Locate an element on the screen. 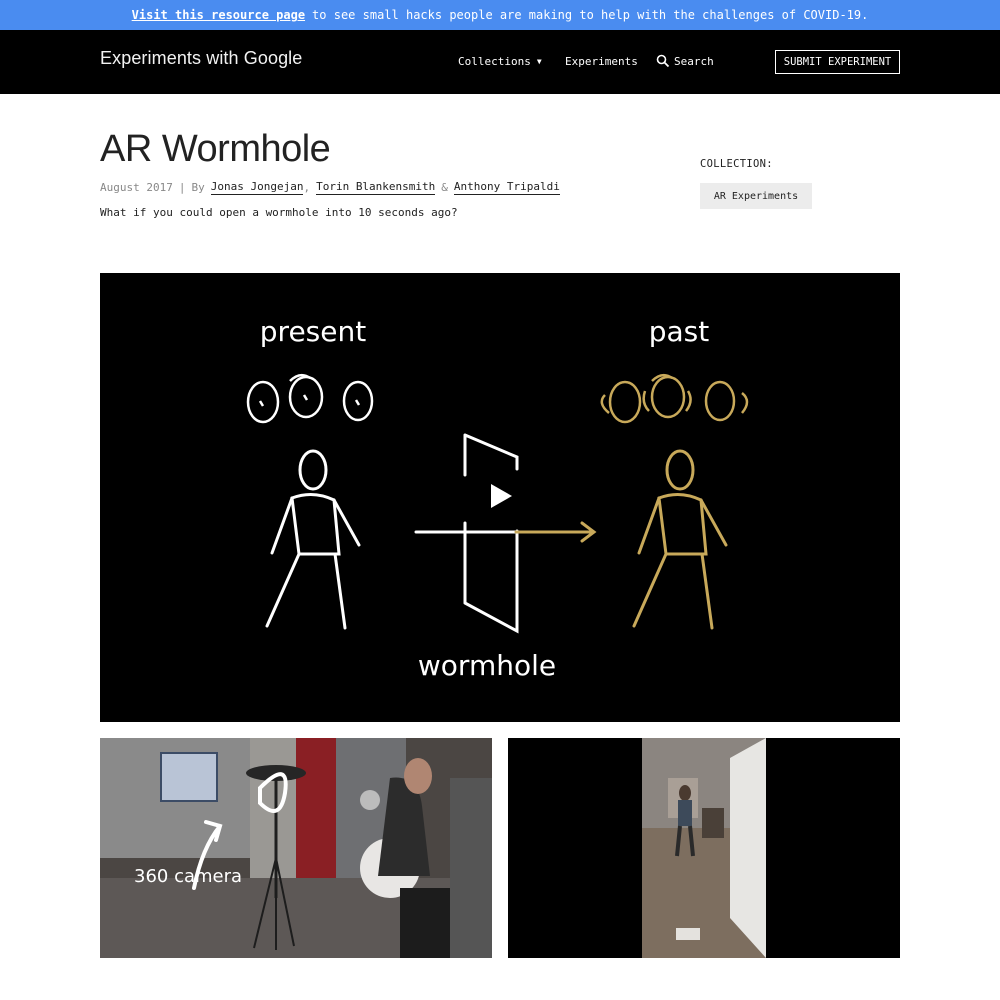 The image size is (1000, 1000). present-caption: present is located at coordinates (313, 331).